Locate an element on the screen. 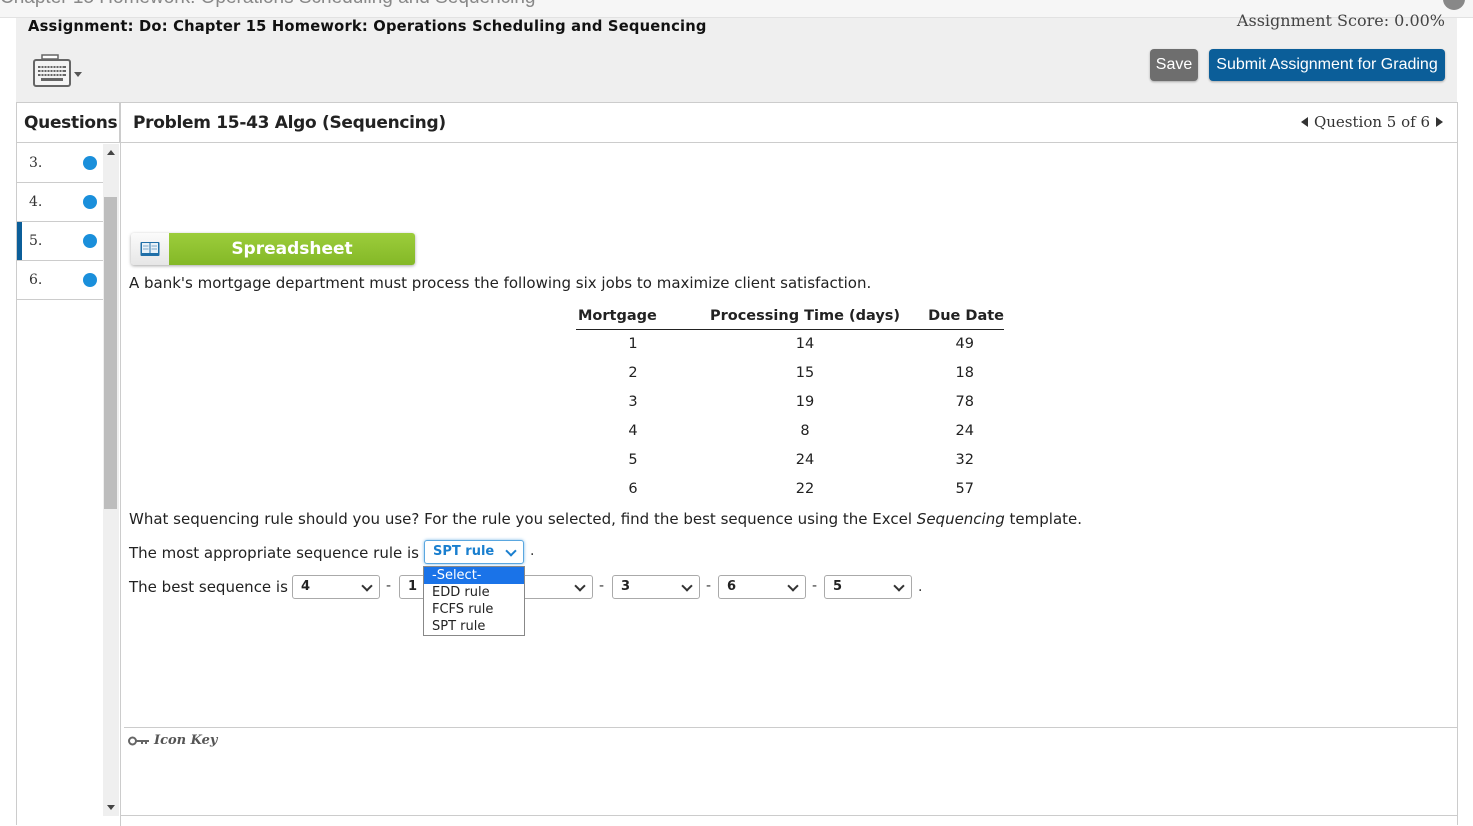  sequence-select-4: 3 is located at coordinates (656, 587).